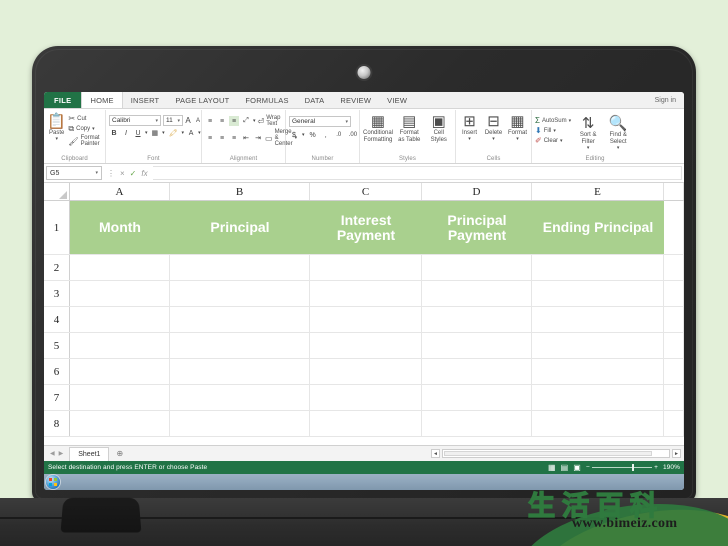 The height and width of the screenshot is (546, 728). Describe the element at coordinates (598, 423) in the screenshot. I see `cell-e8` at that location.